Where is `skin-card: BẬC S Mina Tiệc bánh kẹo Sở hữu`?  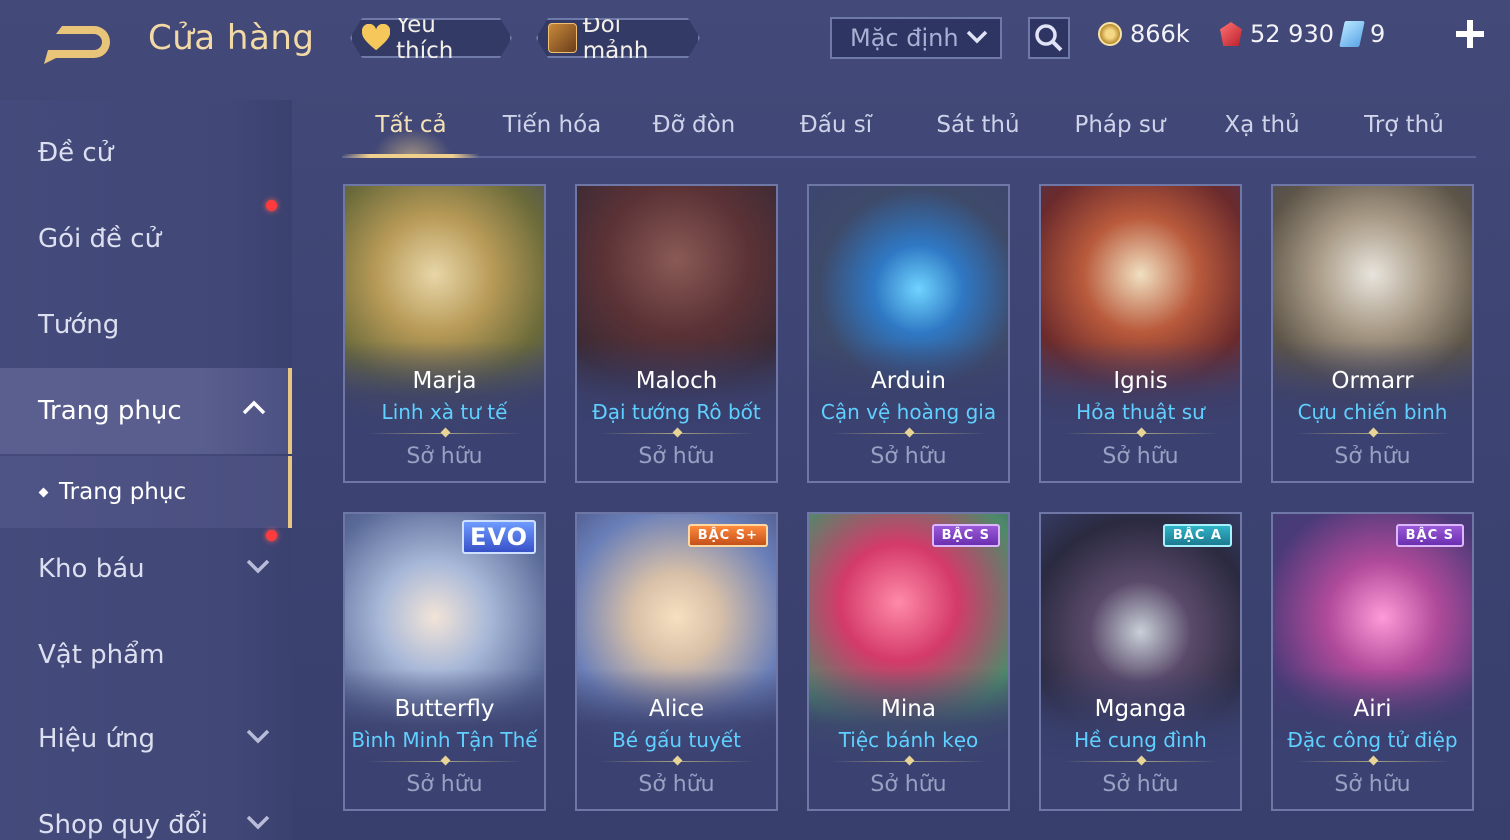 skin-card: BẬC S Mina Tiệc bánh kẹo Sở hữu is located at coordinates (908, 661).